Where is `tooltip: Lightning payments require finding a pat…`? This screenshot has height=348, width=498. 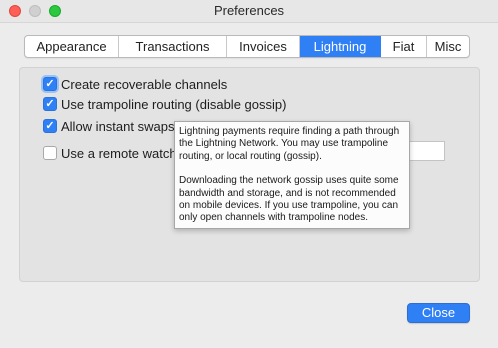 tooltip: Lightning payments require finding a pat… is located at coordinates (292, 175).